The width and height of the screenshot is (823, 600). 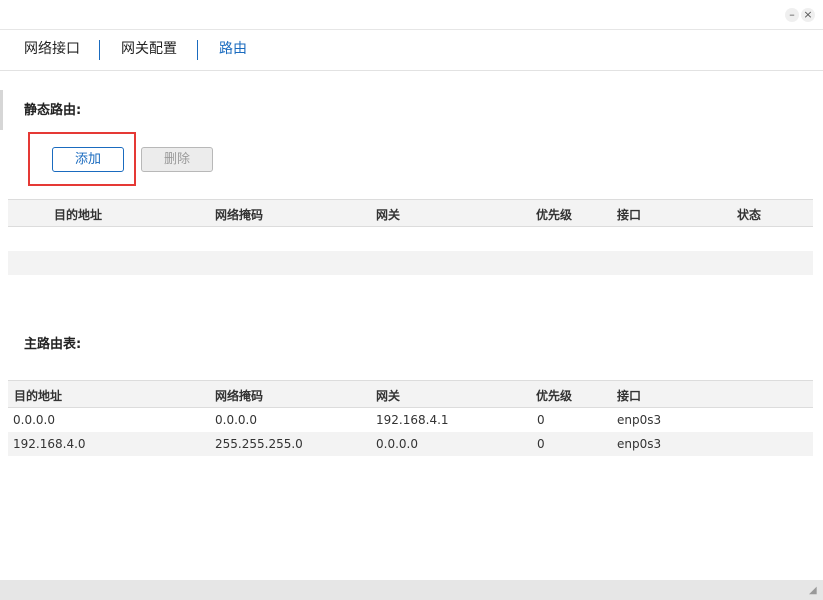 I want to click on tab-bar: 网络接口 网关配置 路由, so click(x=411, y=50).